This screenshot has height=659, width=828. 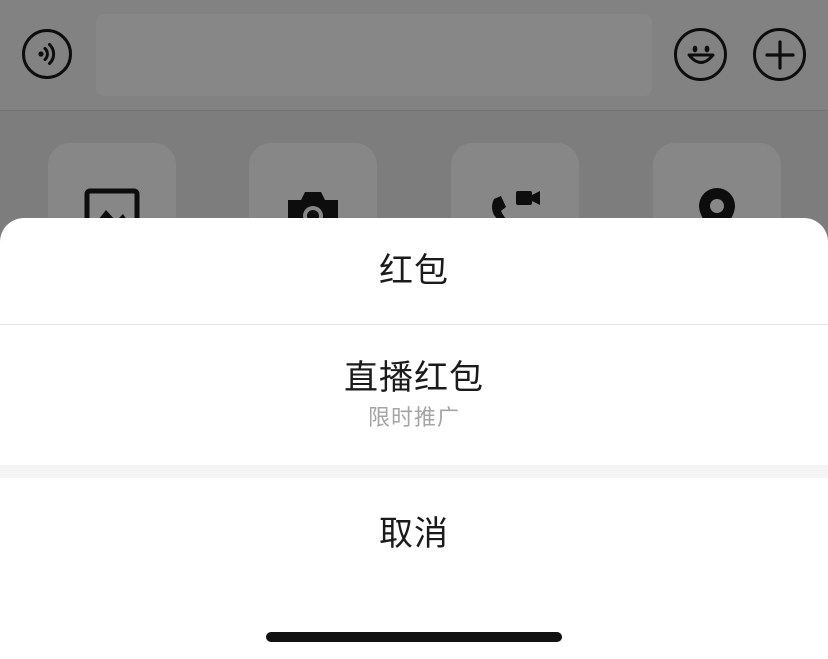 I want to click on live-red-packet-sublabel: 限时推广, so click(x=413, y=418).